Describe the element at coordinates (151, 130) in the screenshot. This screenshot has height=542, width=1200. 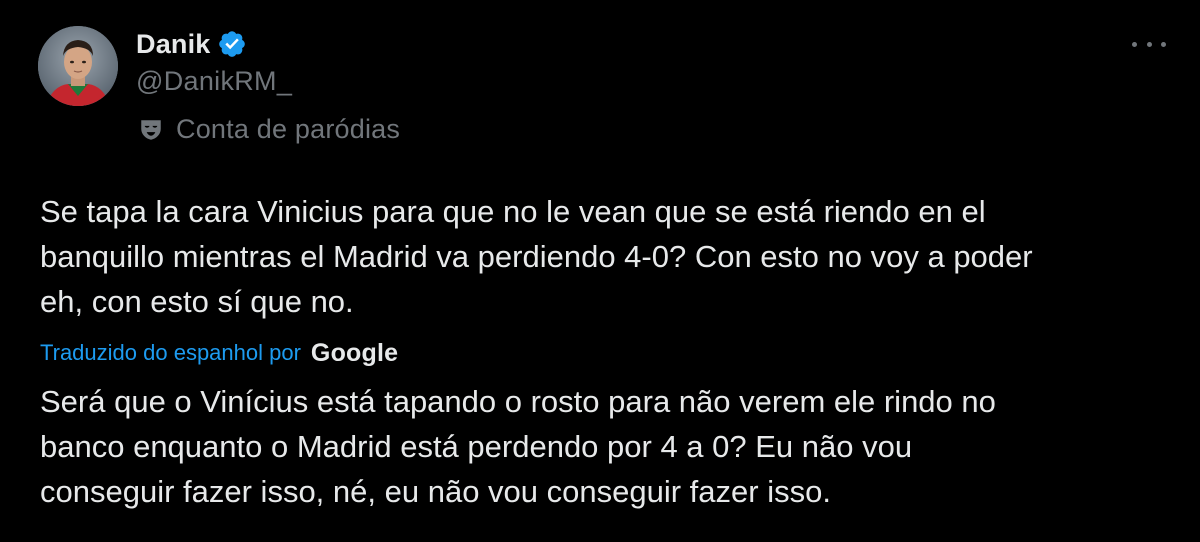
I see `parody-mask-icon` at that location.